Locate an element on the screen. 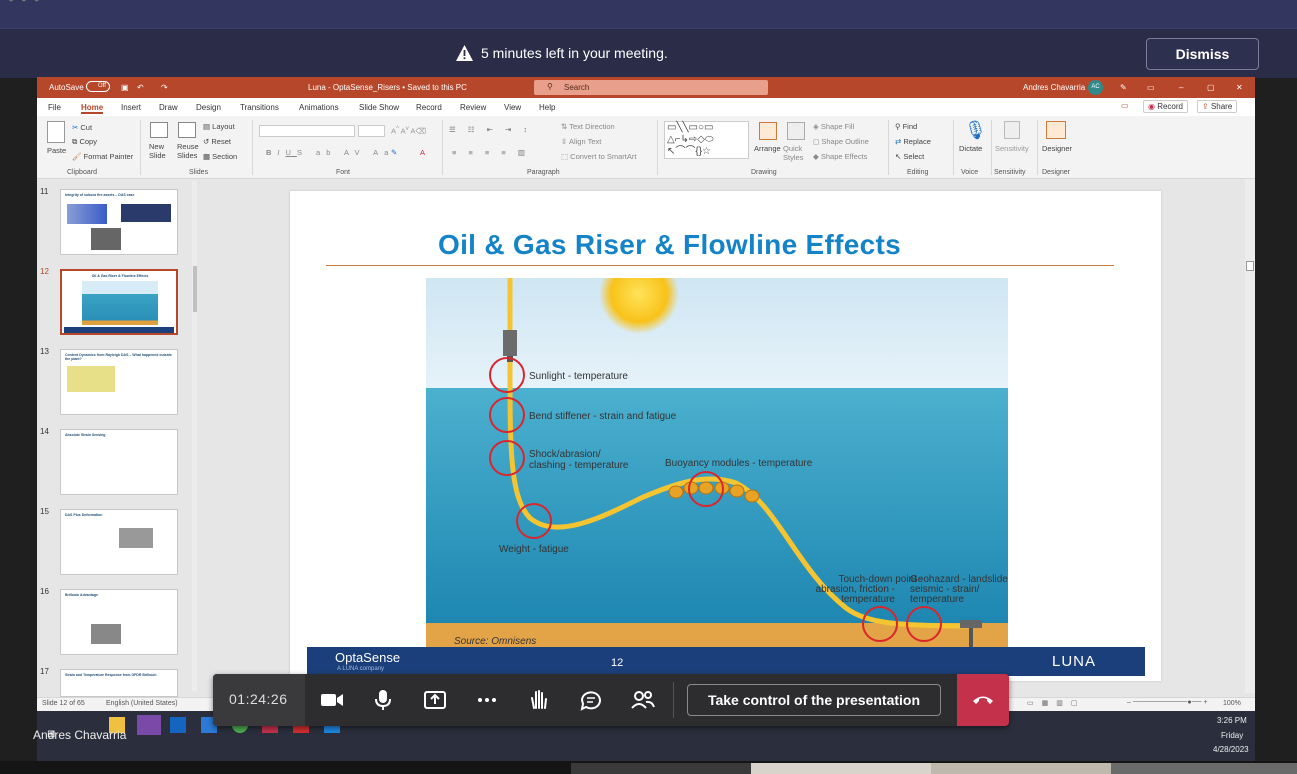 This screenshot has height=774, width=1297. clock-time: 3:26 PM is located at coordinates (1232, 720).